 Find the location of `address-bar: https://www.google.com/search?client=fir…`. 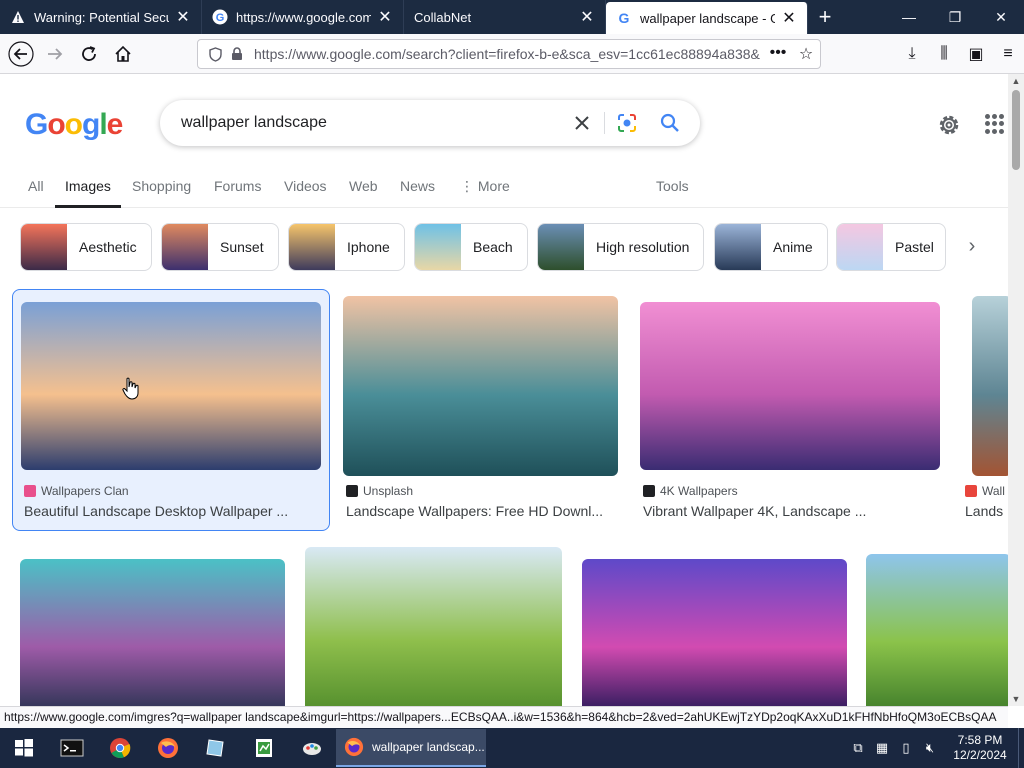

address-bar: https://www.google.com/search?client=fir… is located at coordinates (509, 54).